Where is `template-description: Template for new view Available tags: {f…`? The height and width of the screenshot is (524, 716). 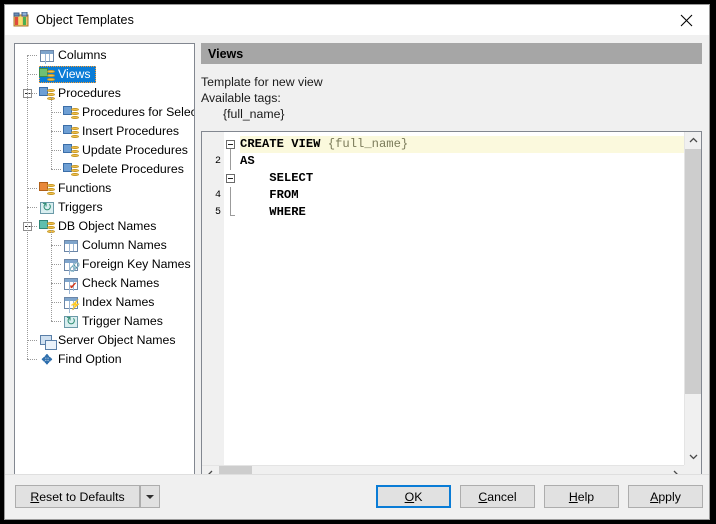
template-description: Template for new view Available tags: {f… is located at coordinates (451, 93).